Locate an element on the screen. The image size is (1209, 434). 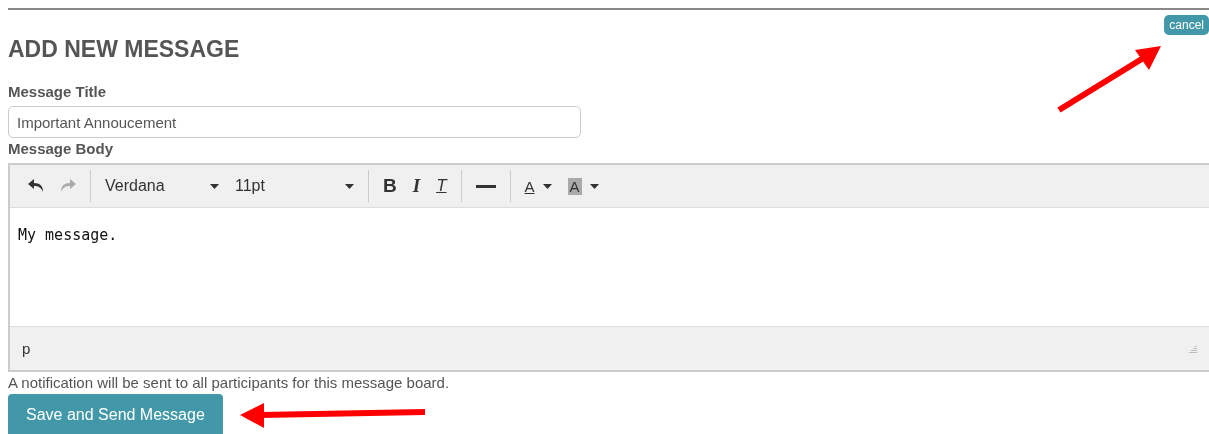
resize-handle-icon is located at coordinates (1193, 348).